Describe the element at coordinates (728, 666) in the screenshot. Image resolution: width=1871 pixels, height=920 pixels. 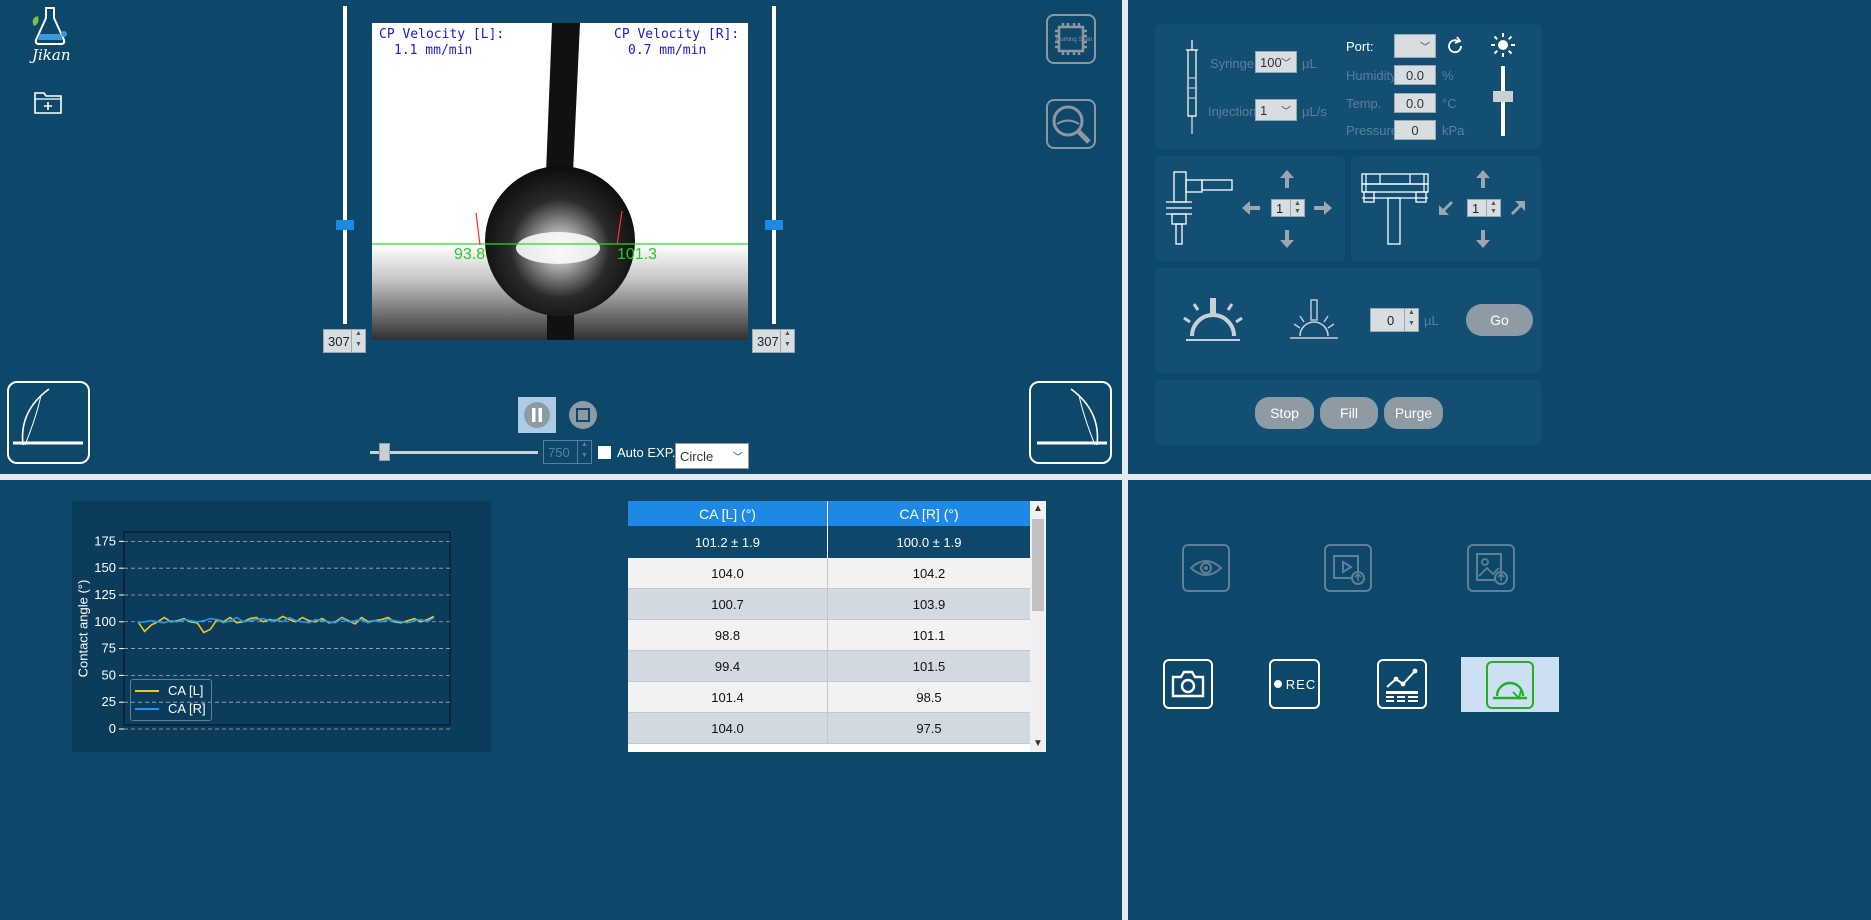
I see `table-cell-left: 99.4` at that location.